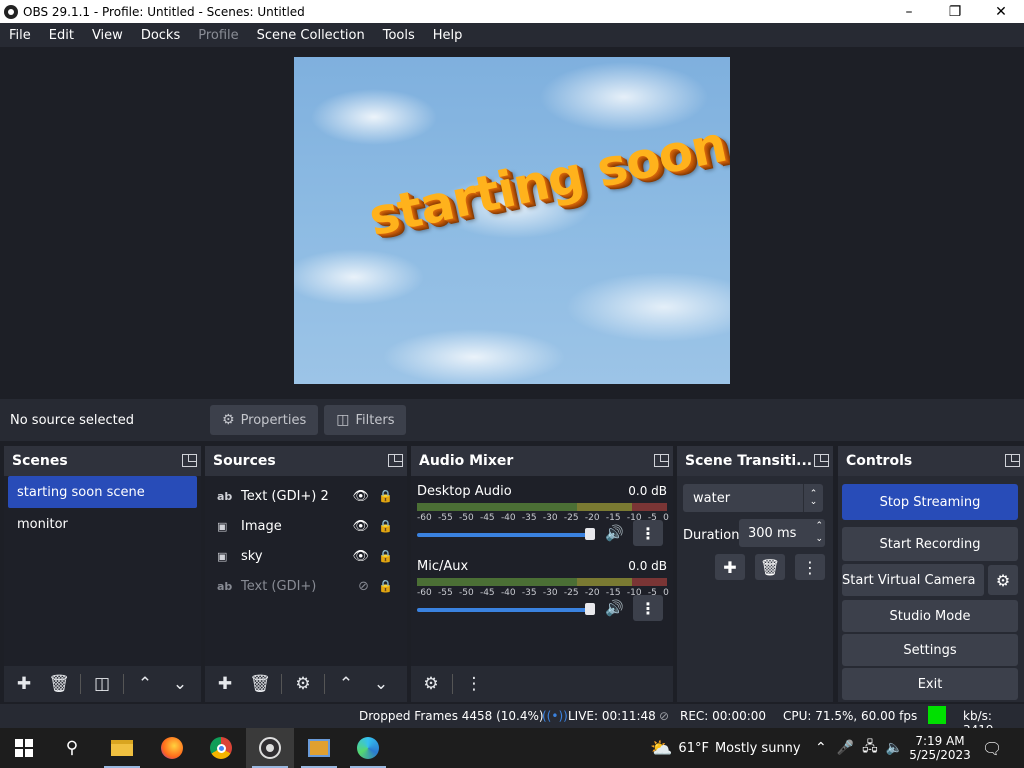 This screenshot has width=1024, height=768. I want to click on maximize-button: ❐, so click(955, 11).